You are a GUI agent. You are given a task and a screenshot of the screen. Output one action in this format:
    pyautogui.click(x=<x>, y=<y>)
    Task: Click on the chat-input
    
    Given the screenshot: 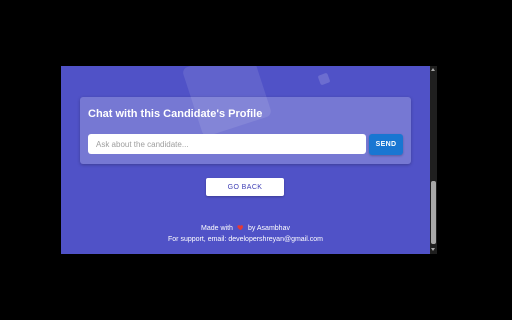 What is the action you would take?
    pyautogui.click(x=227, y=144)
    